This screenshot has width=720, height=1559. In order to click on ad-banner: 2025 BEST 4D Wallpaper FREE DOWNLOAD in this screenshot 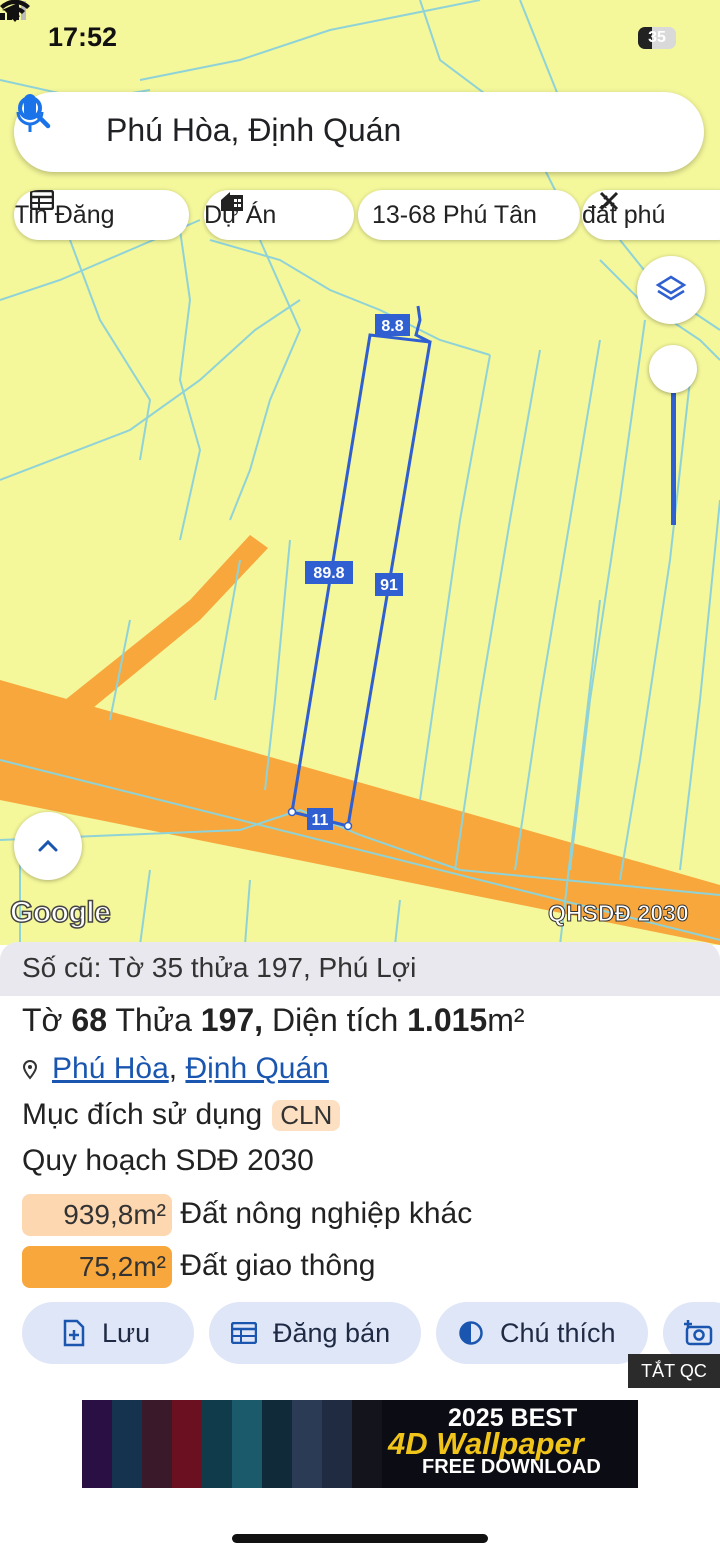, I will do `click(360, 1444)`.